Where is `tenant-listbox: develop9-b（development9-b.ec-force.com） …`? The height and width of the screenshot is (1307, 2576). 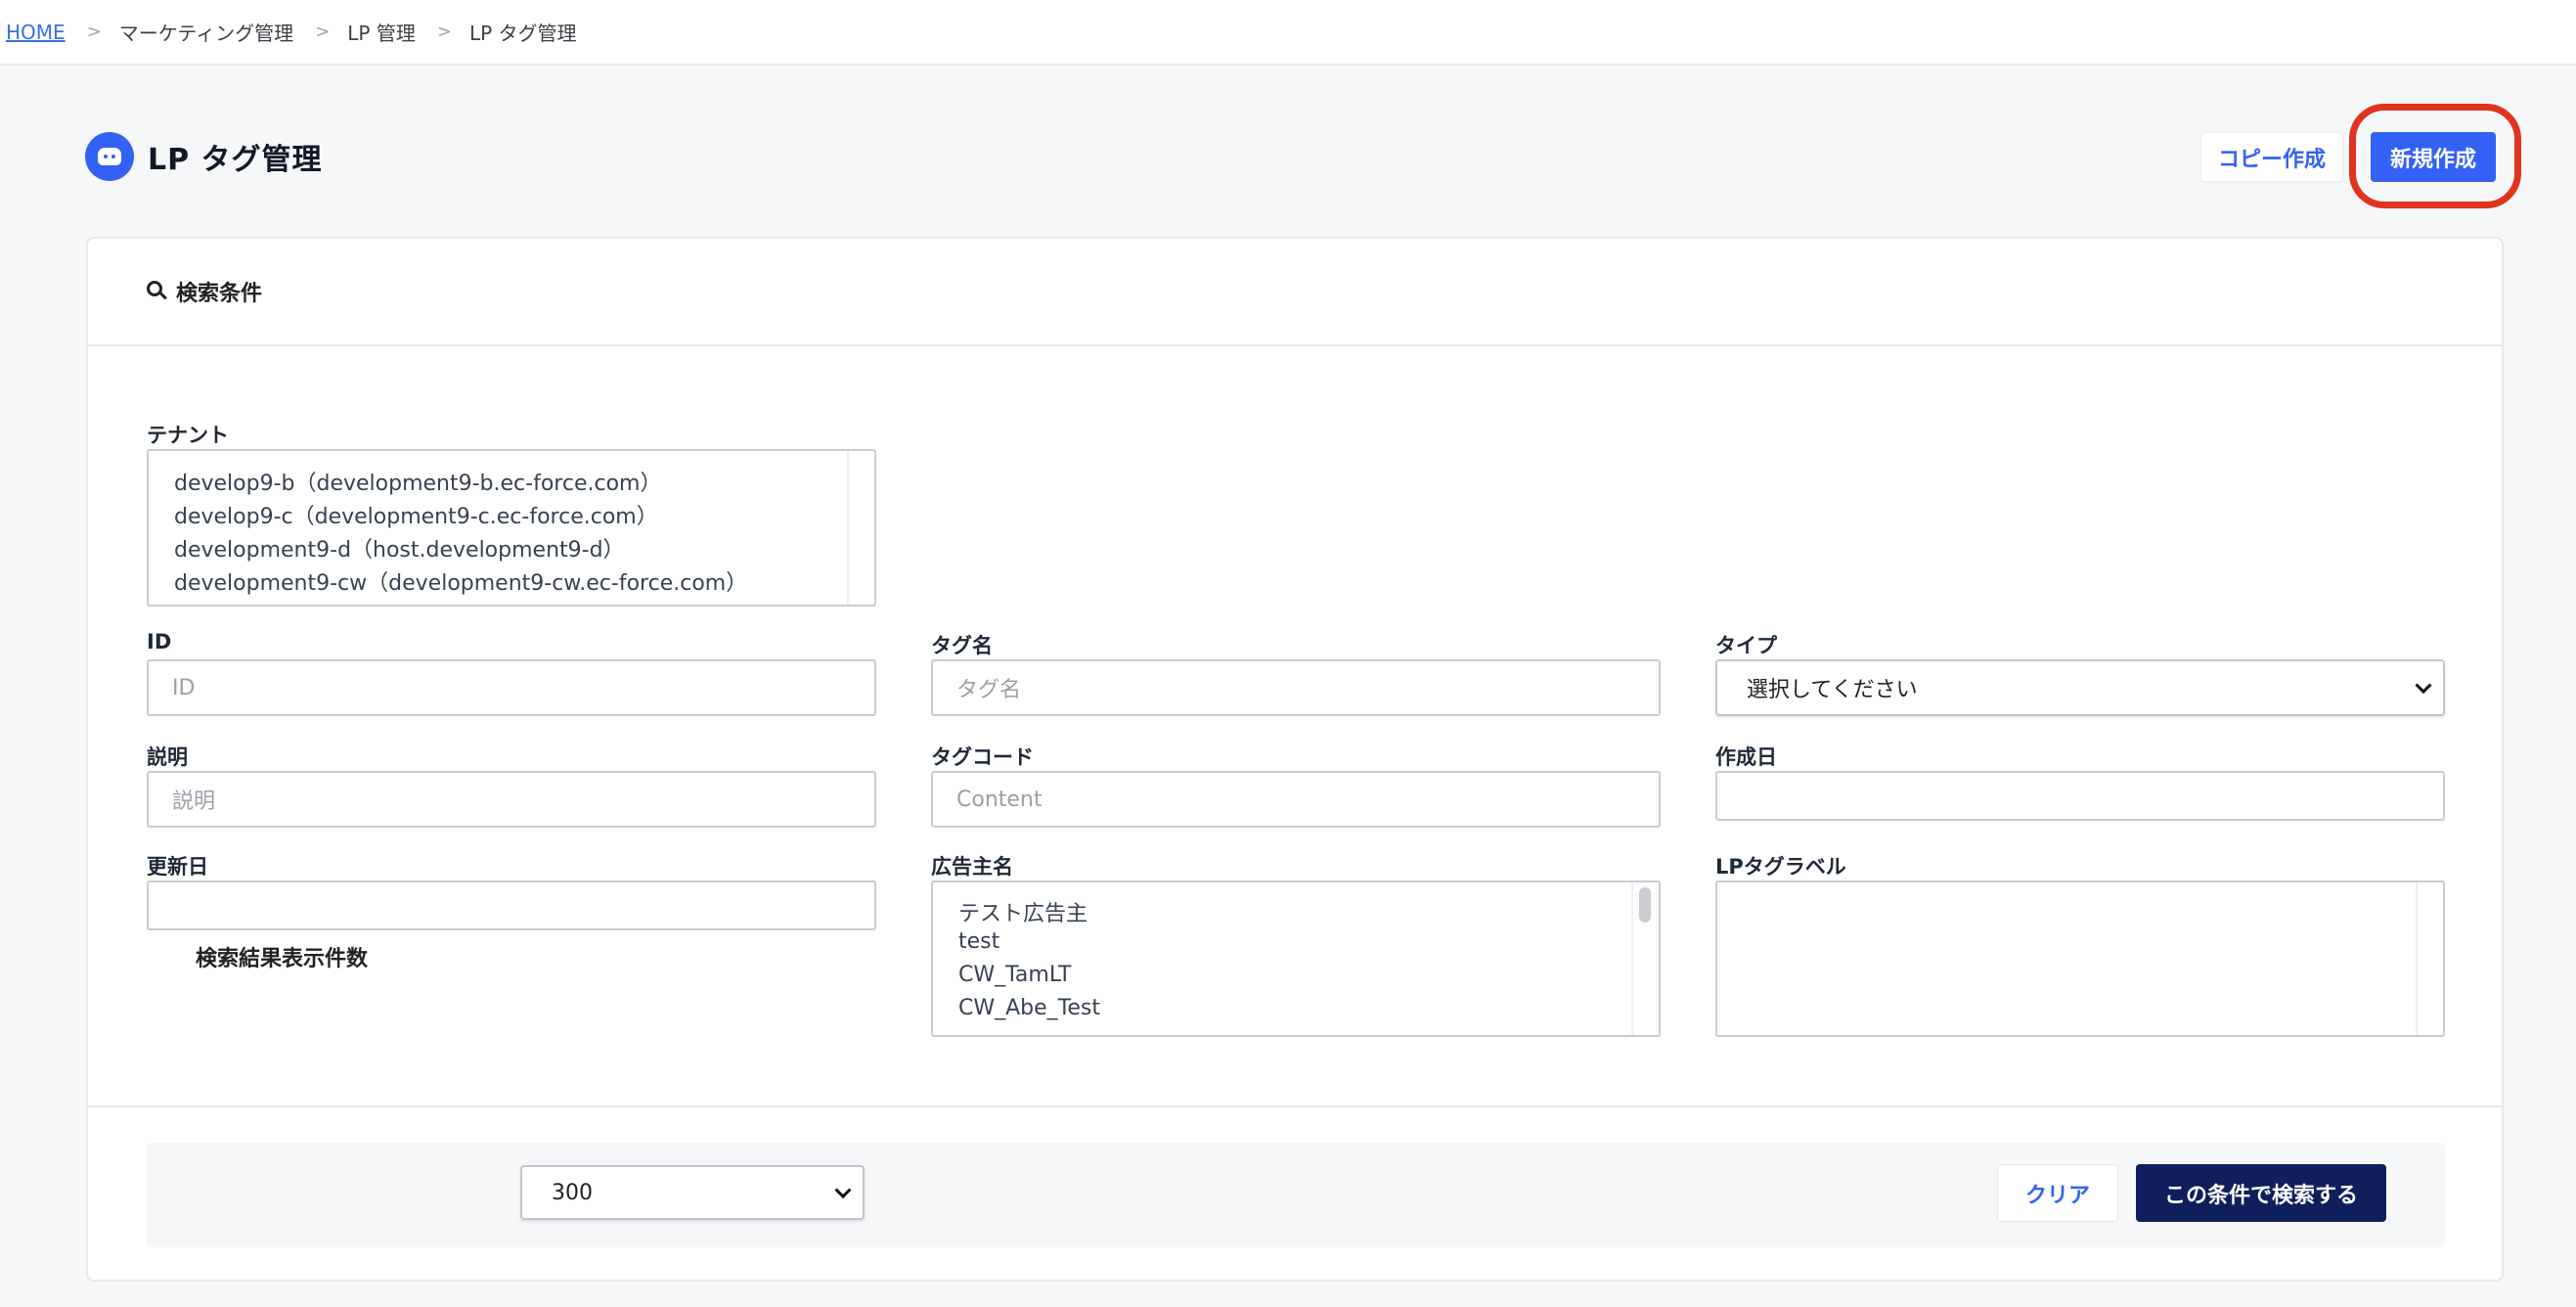
tenant-listbox: develop9-b（development9-b.ec-force.com） … is located at coordinates (511, 528).